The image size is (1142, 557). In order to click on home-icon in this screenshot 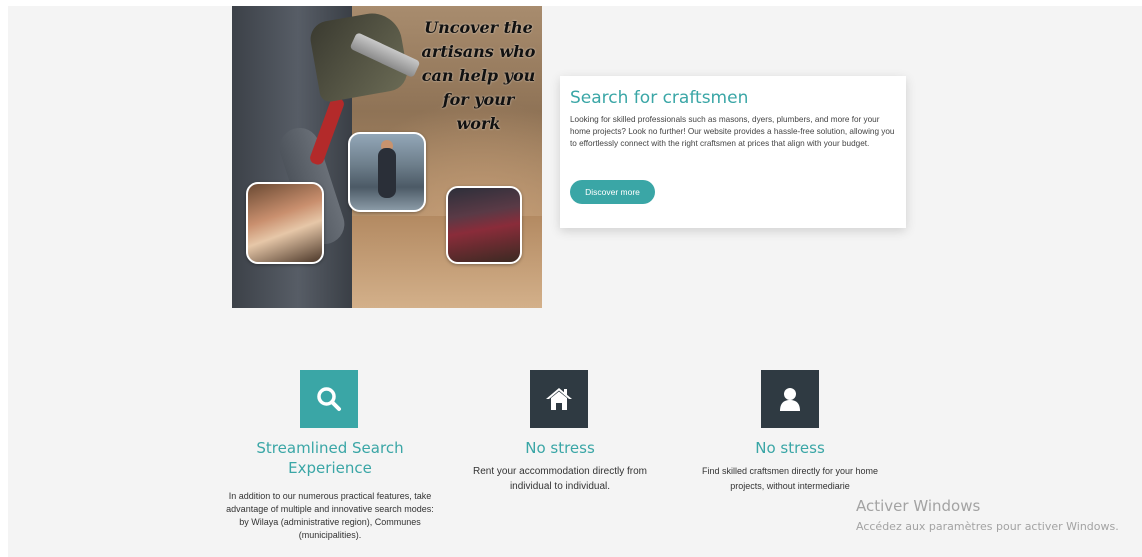, I will do `click(559, 399)`.